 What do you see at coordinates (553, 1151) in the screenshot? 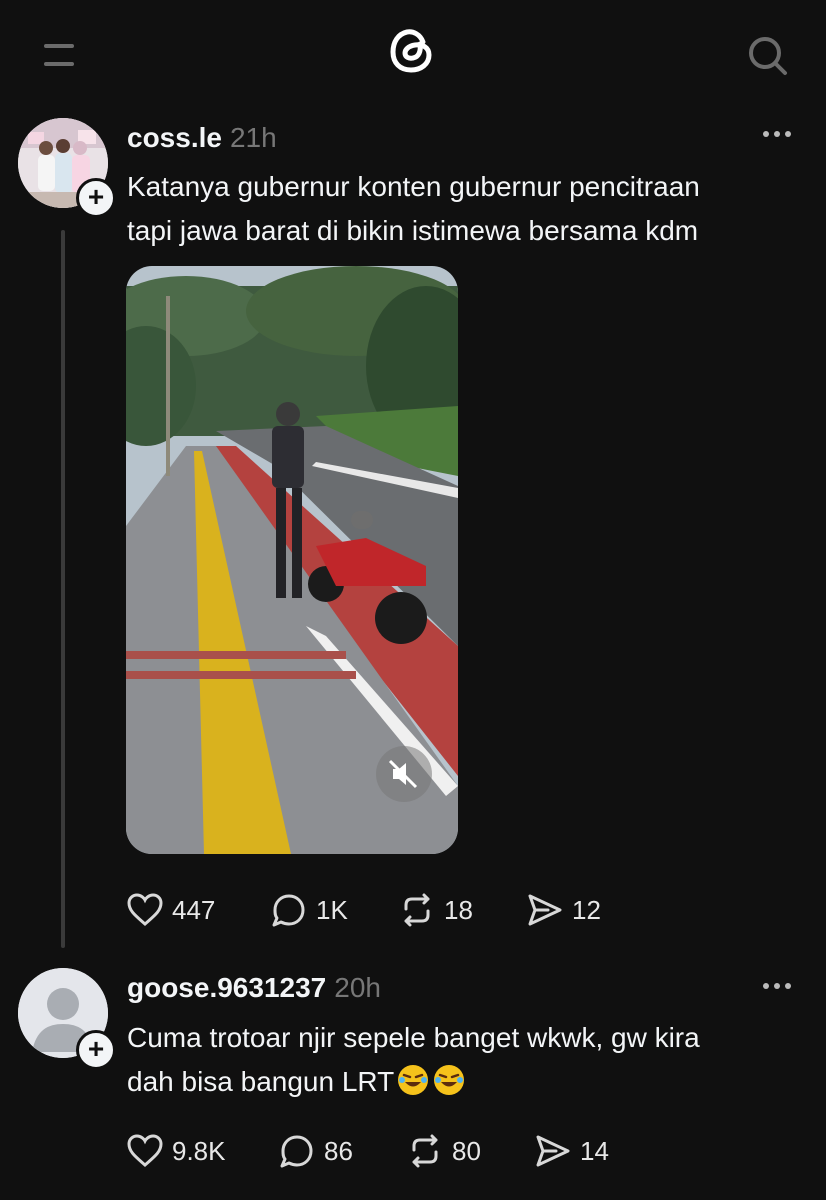
I see `send-icon` at bounding box center [553, 1151].